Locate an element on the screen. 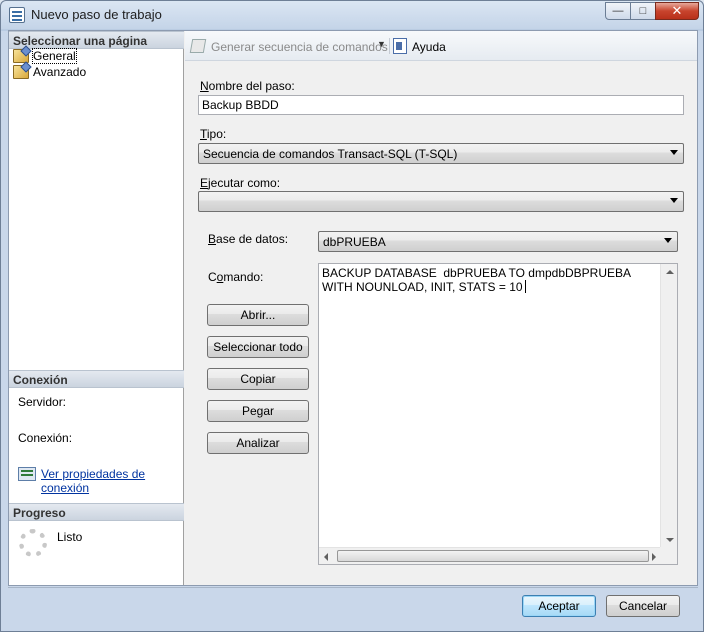 This screenshot has height=632, width=704. select-all-button: Seleccionar todo is located at coordinates (258, 347).